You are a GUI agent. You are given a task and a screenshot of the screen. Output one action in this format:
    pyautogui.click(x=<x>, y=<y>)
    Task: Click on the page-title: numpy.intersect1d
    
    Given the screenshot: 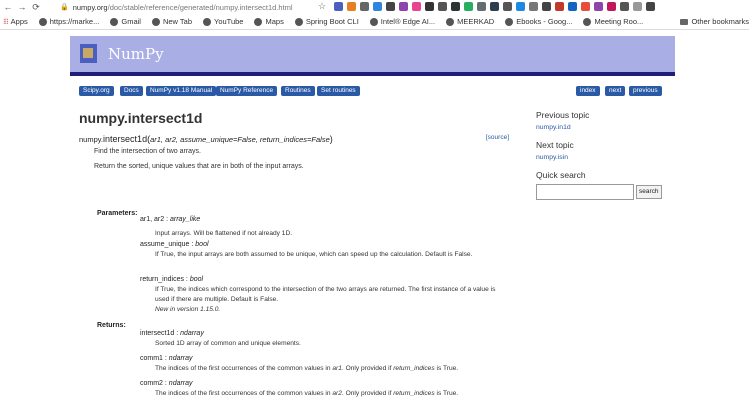 What is the action you would take?
    pyautogui.click(x=141, y=118)
    